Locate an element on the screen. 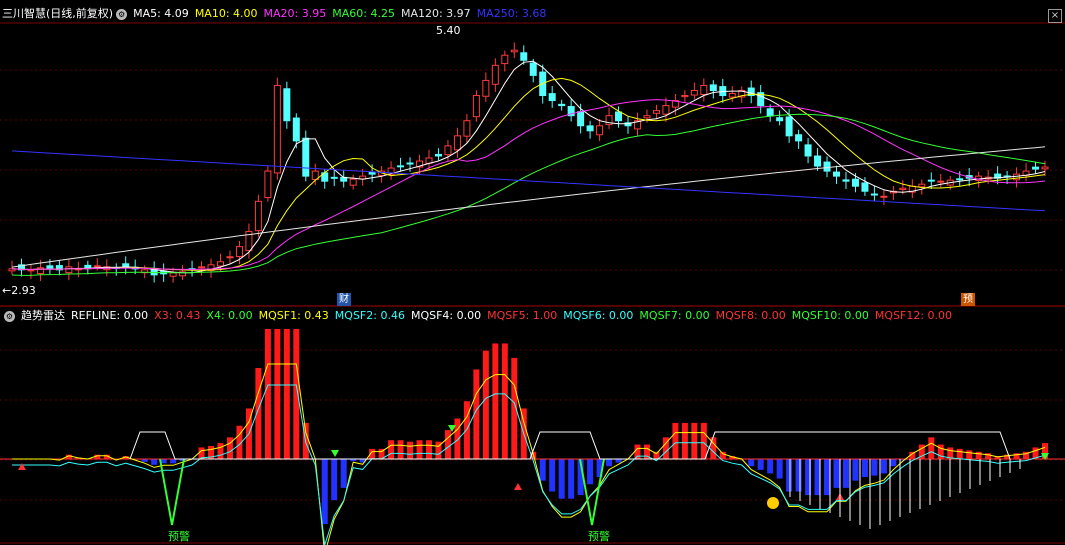 Image resolution: width=1065 pixels, height=545 pixels. ma-value-5: MA250: 3.68 is located at coordinates (511, 13).